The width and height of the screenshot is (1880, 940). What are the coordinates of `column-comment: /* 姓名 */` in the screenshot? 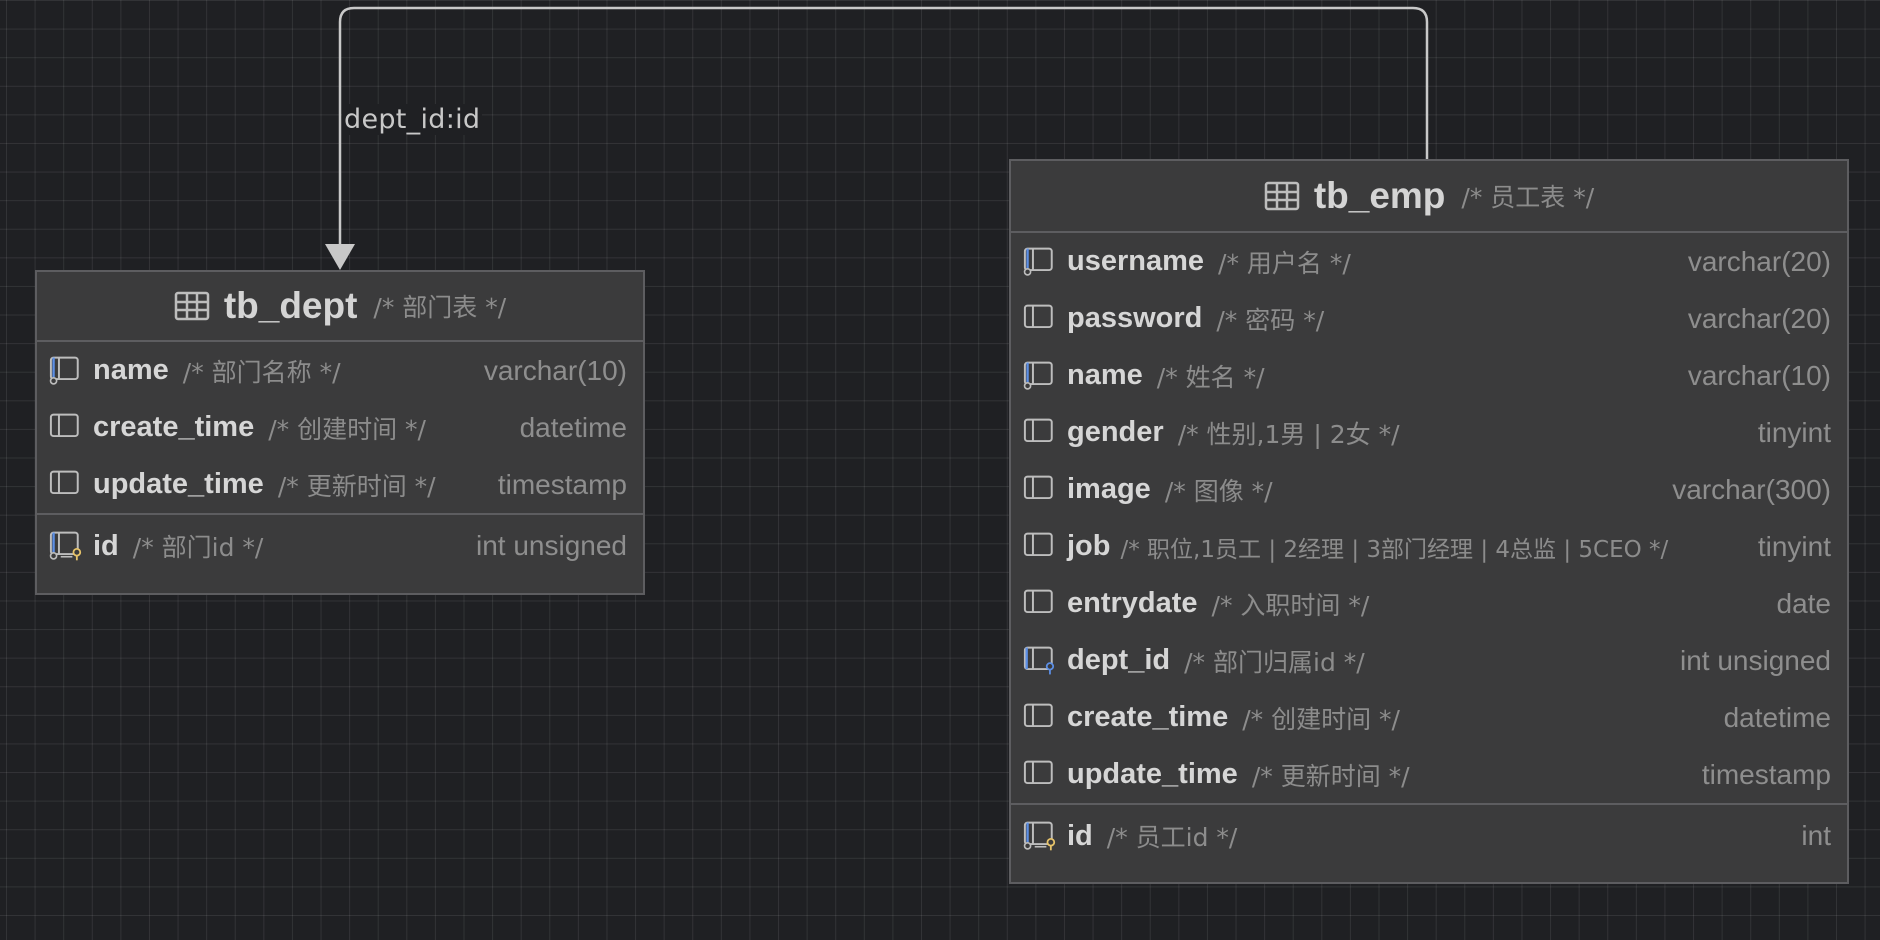 It's located at (1210, 377).